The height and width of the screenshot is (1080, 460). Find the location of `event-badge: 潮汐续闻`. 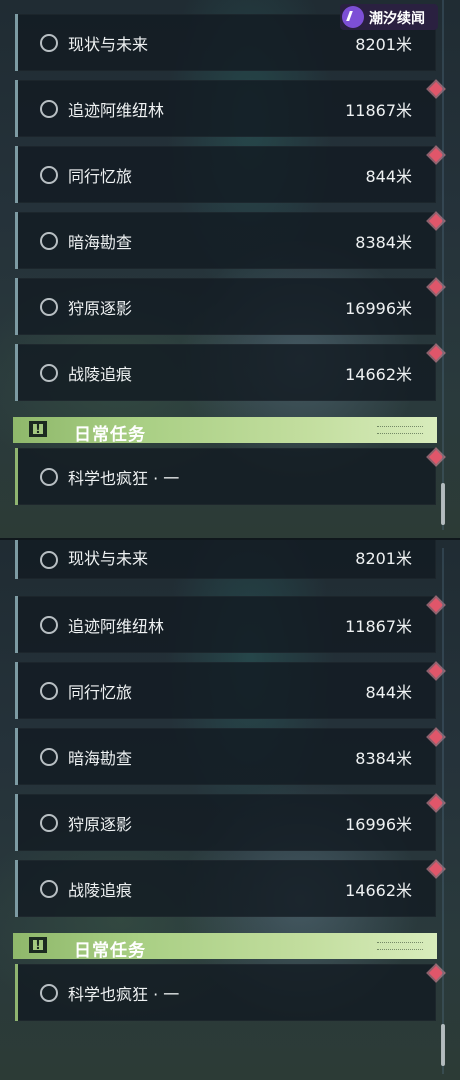

event-badge: 潮汐续闻 is located at coordinates (389, 17).